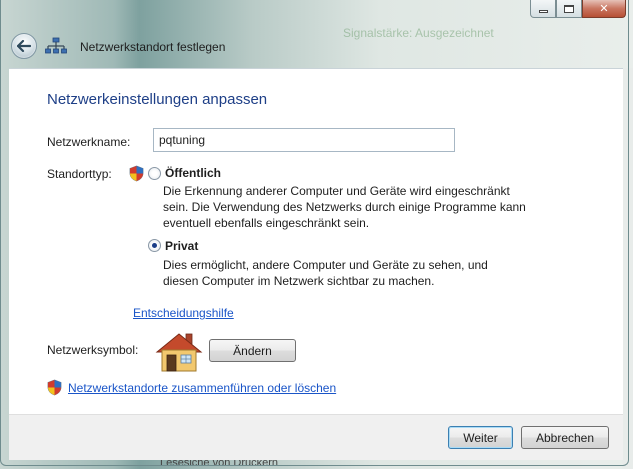 Image resolution: width=633 pixels, height=469 pixels. What do you see at coordinates (154, 245) in the screenshot?
I see `private-radio` at bounding box center [154, 245].